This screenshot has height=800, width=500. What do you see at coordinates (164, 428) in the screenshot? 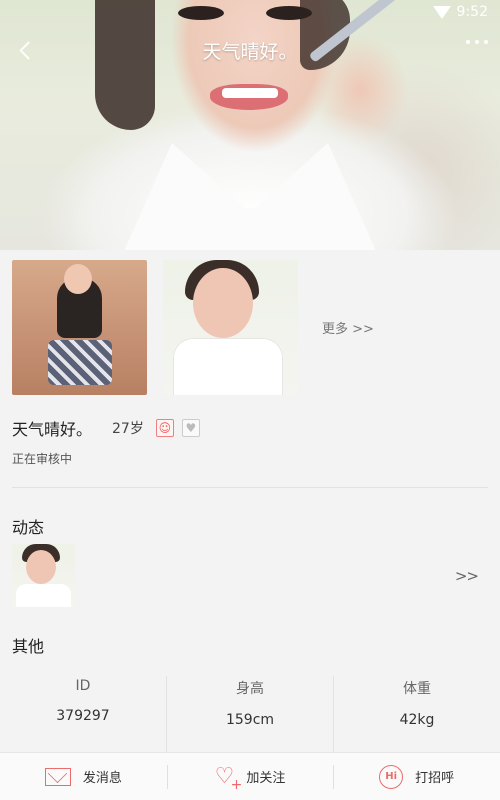
I see `avatar-verified-icon: ☺` at bounding box center [164, 428].